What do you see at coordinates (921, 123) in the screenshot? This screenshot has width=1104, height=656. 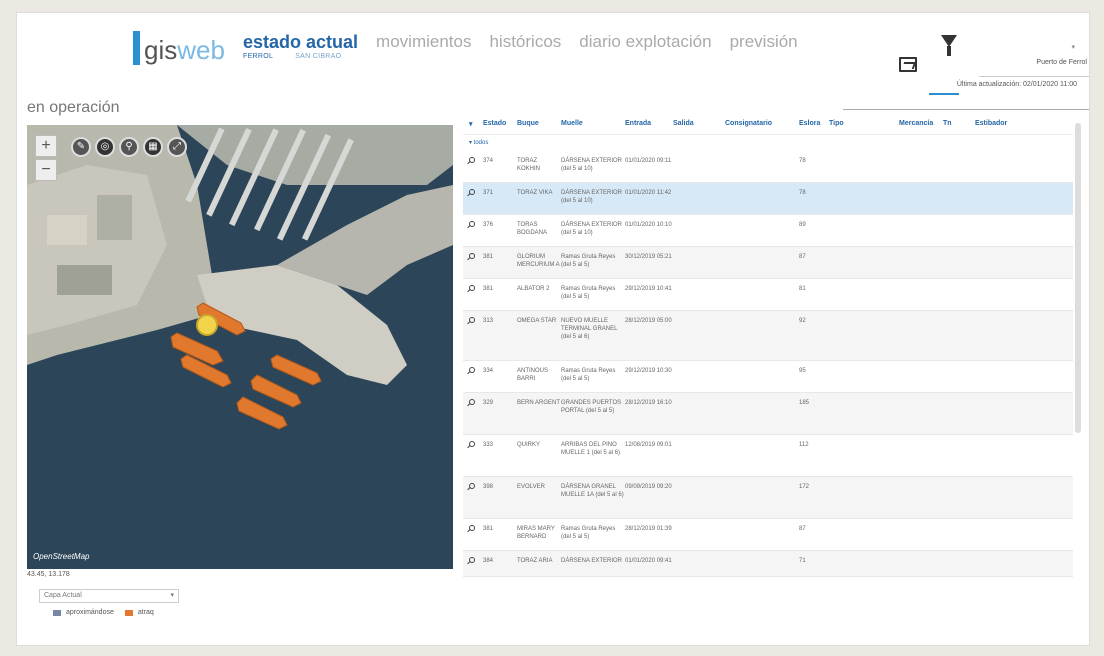 I see `header-mercancia: Mercancía` at bounding box center [921, 123].